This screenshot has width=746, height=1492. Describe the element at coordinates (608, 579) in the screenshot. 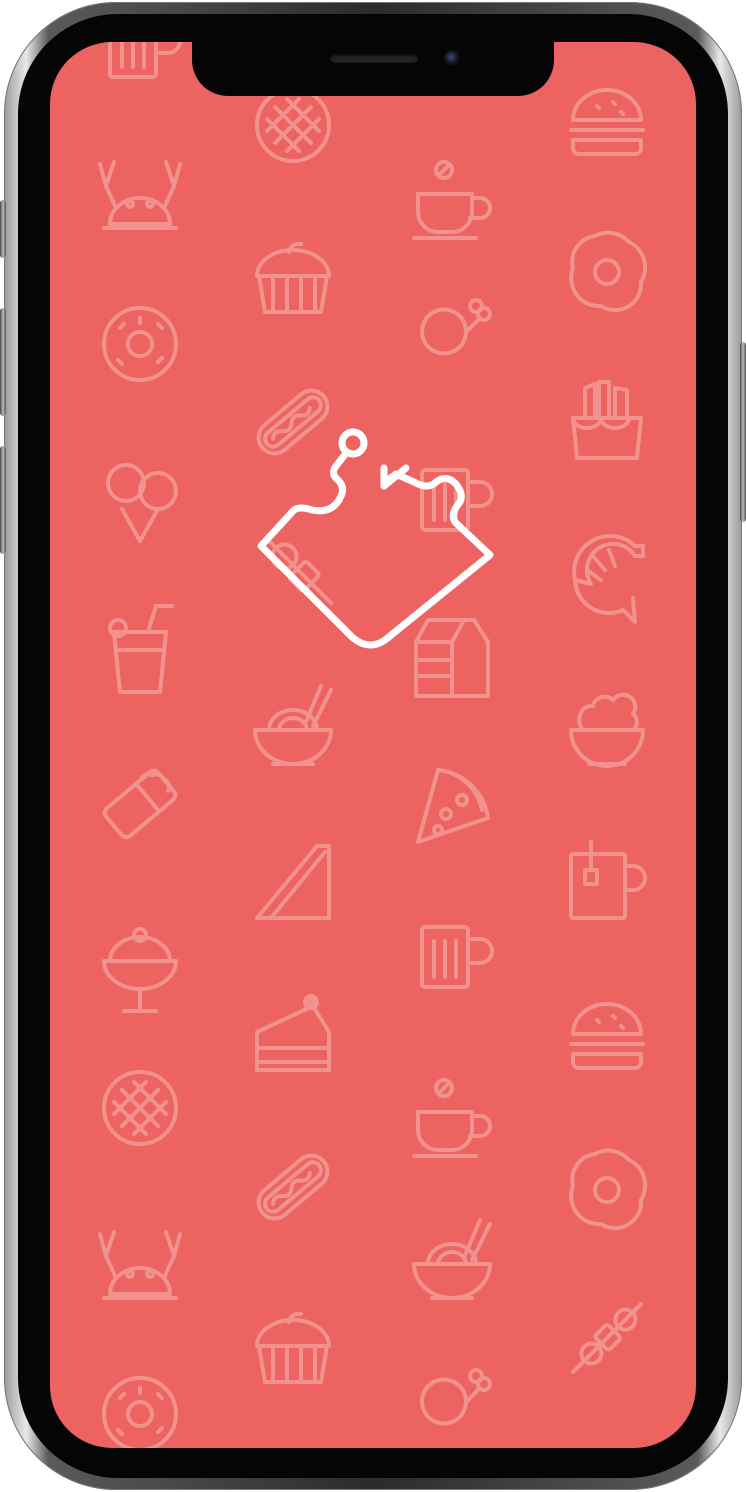

I see `shrimp-icon` at that location.